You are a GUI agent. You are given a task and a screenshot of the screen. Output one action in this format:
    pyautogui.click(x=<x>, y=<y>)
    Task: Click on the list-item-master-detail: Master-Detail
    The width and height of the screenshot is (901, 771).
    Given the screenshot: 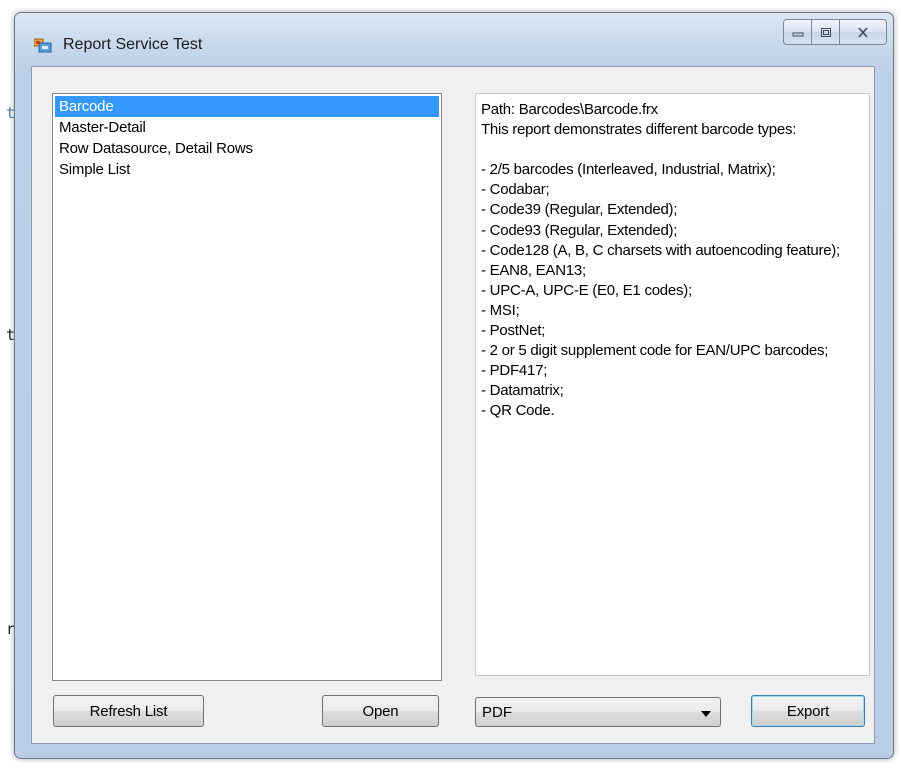 What is the action you would take?
    pyautogui.click(x=247, y=127)
    